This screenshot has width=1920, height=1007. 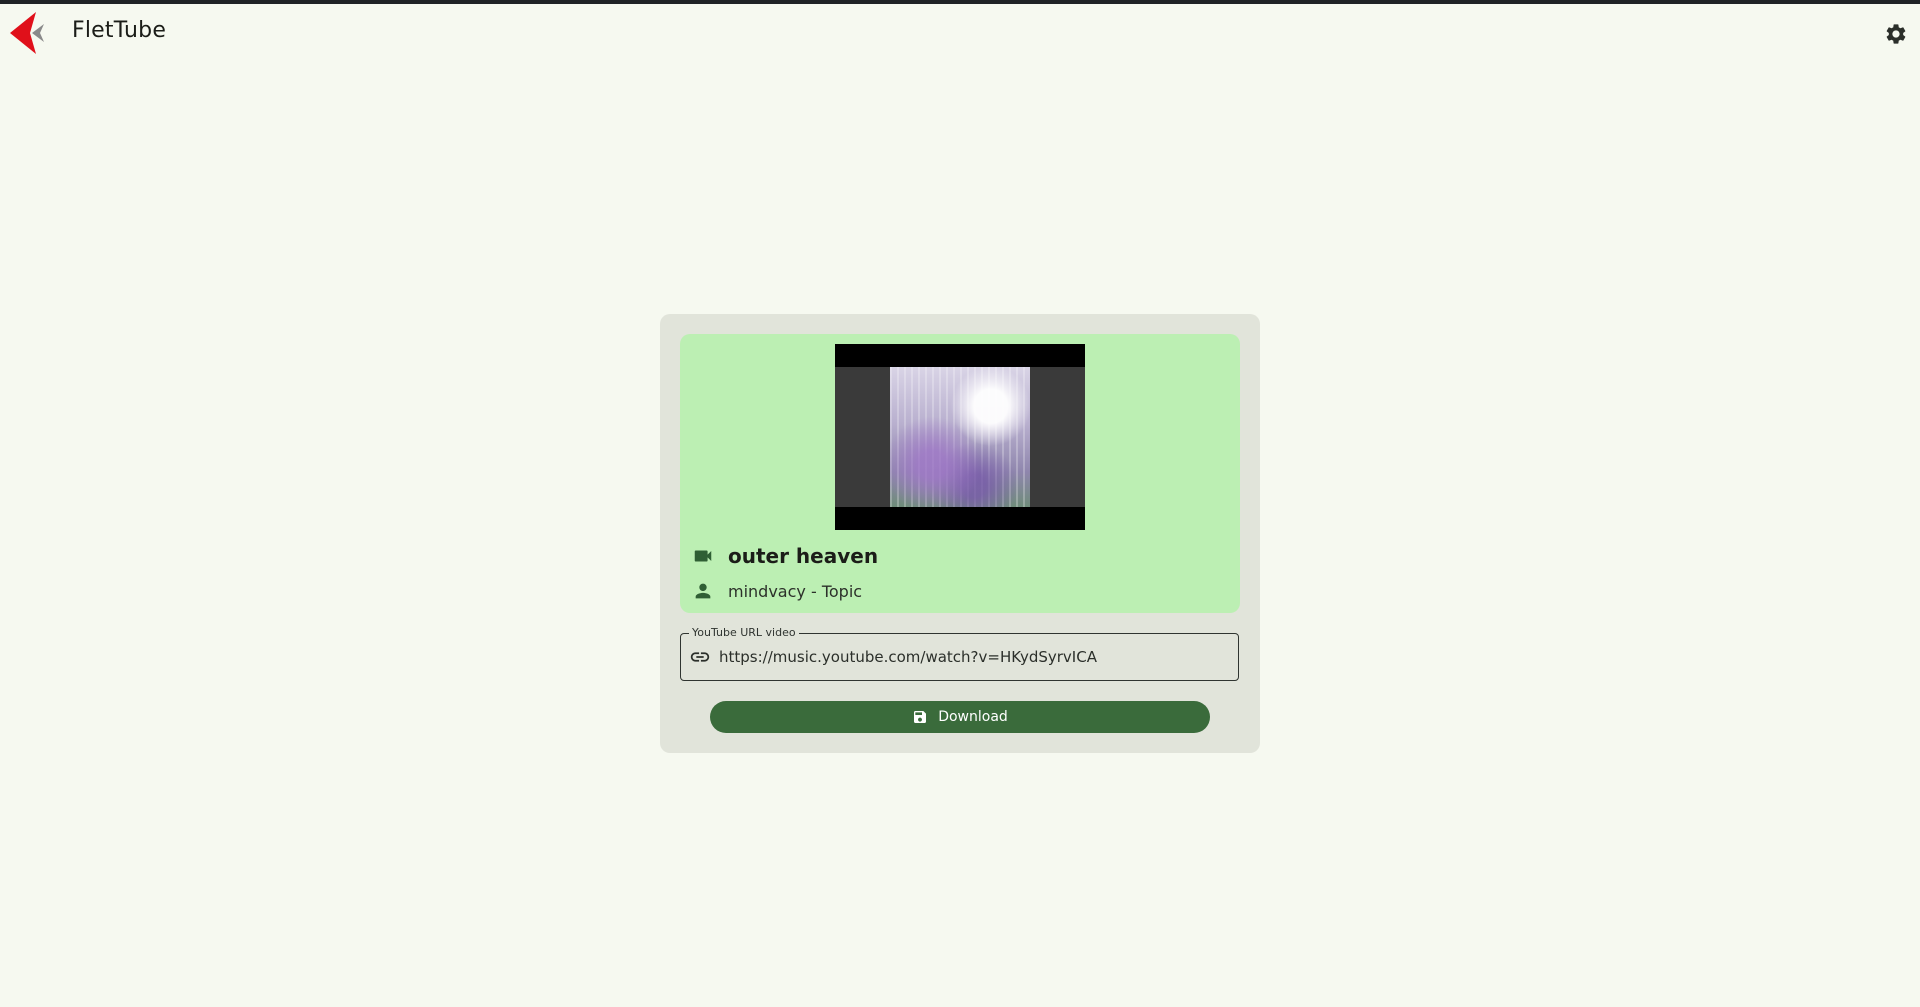 I want to click on video-info-card: outer heaven mindvacy - Topic, so click(x=960, y=473).